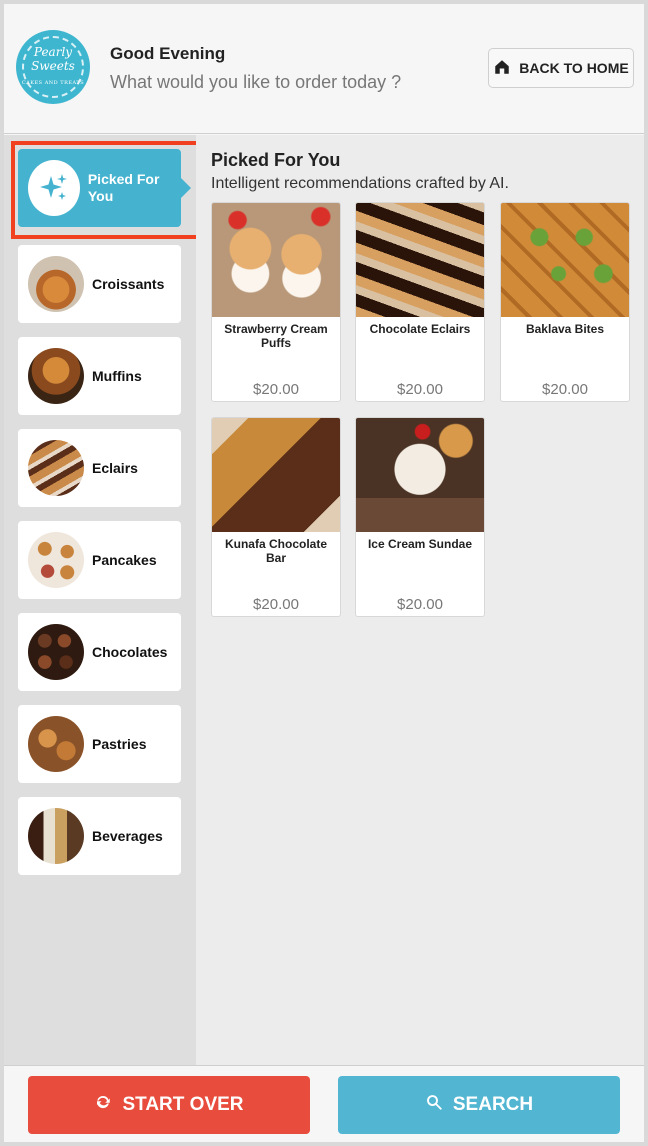  I want to click on search-label: SEARCH, so click(493, 1104).